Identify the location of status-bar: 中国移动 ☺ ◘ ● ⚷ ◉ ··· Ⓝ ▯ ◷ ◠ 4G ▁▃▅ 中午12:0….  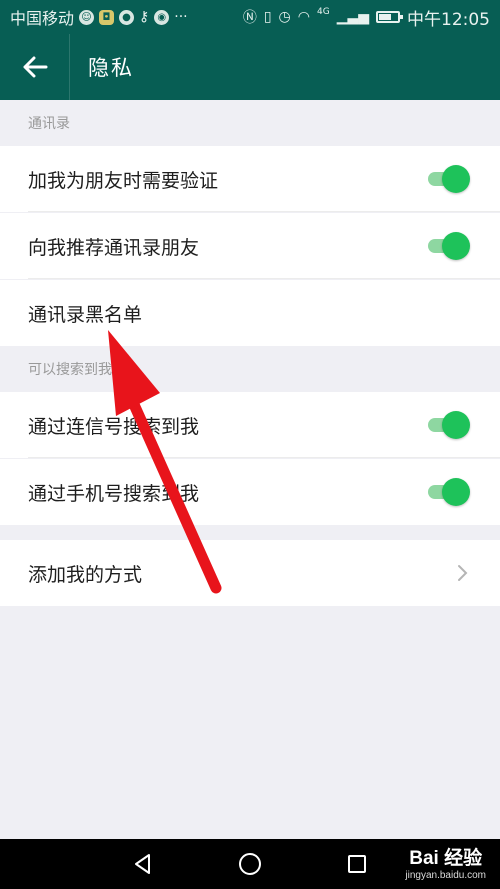
(250, 17).